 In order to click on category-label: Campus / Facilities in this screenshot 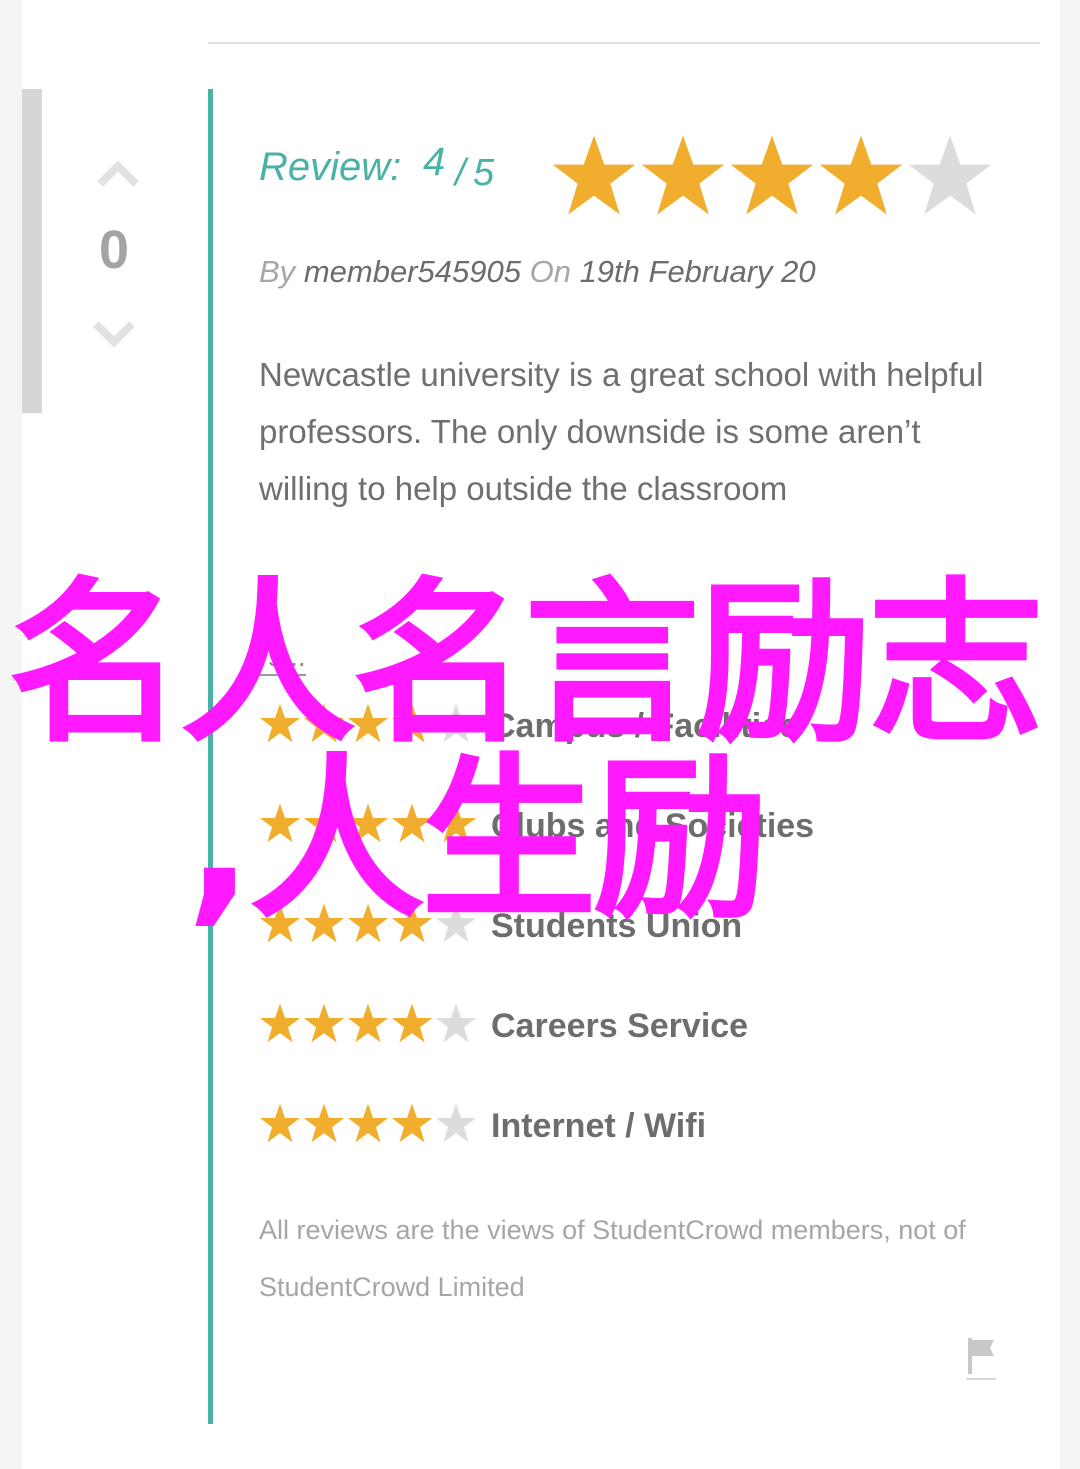, I will do `click(645, 726)`.